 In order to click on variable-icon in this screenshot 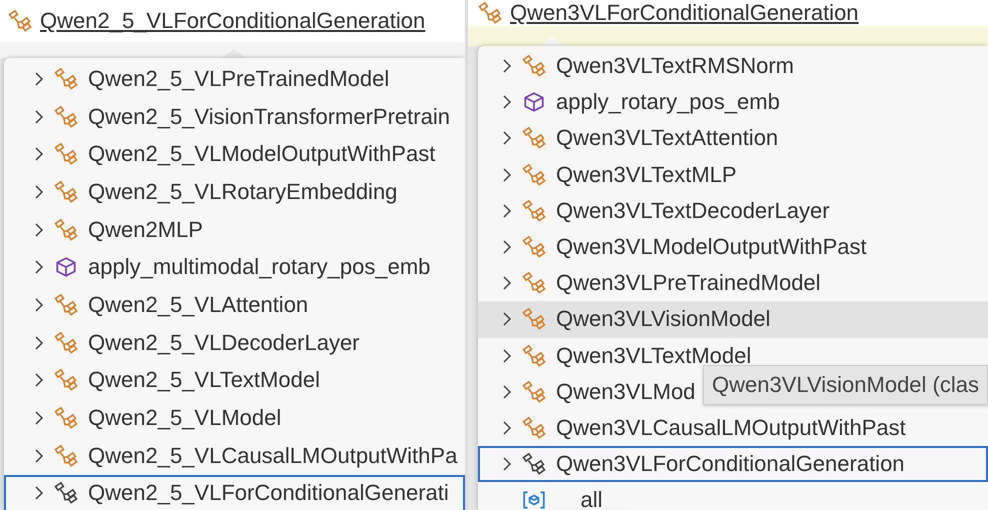, I will do `click(534, 499)`.